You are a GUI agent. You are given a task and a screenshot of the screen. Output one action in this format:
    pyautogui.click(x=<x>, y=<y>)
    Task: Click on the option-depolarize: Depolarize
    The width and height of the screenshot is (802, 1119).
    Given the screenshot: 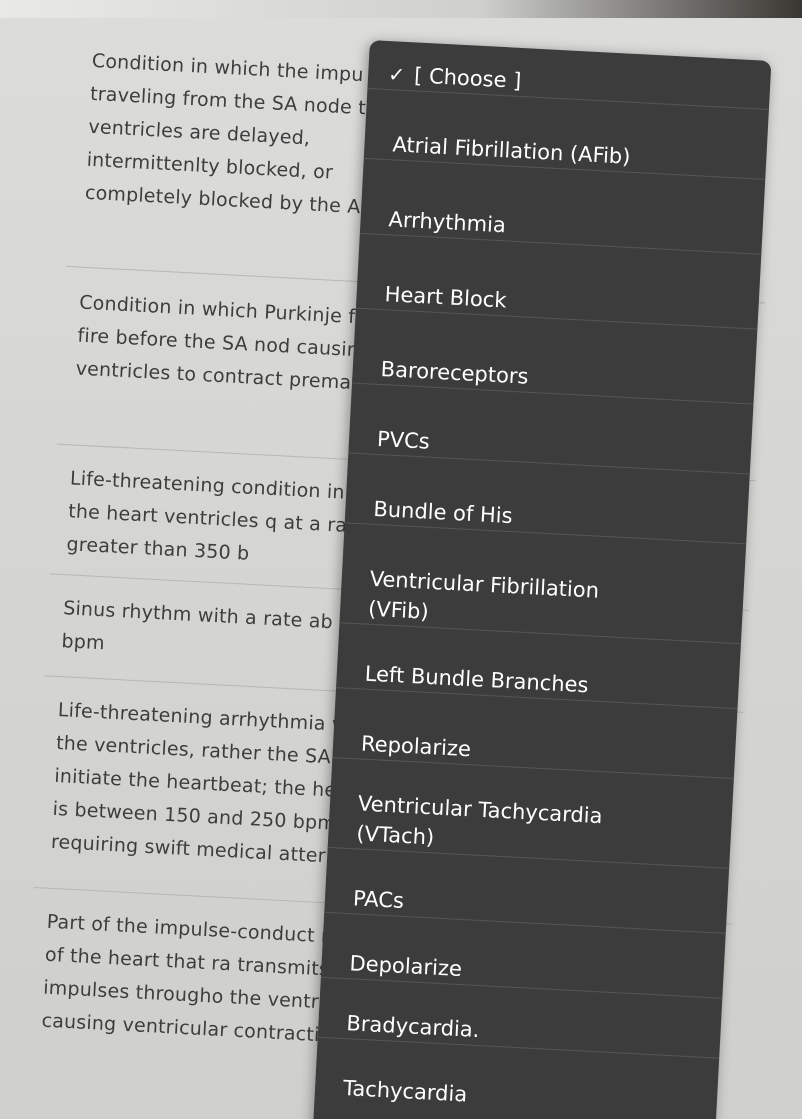 What is the action you would take?
    pyautogui.click(x=522, y=972)
    